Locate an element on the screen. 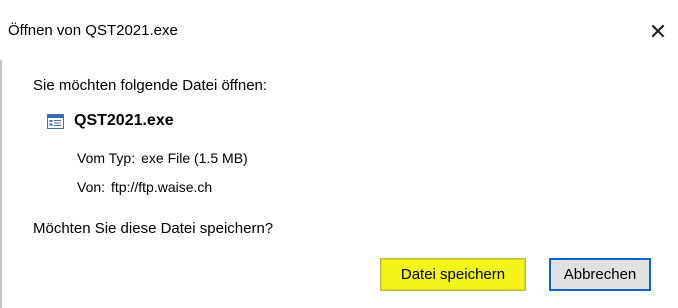 Image resolution: width=678 pixels, height=308 pixels. file-source-label: Von: is located at coordinates (91, 187).